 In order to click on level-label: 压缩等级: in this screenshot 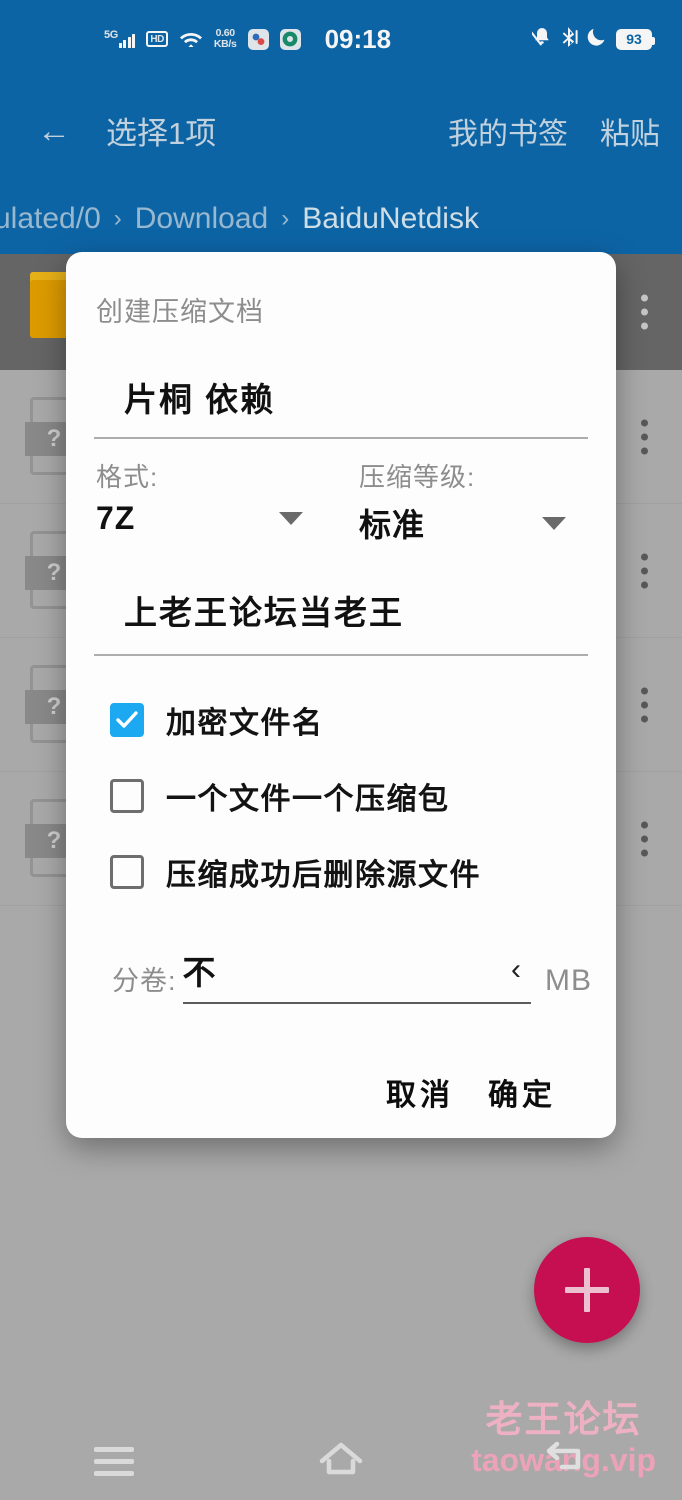, I will do `click(417, 477)`.